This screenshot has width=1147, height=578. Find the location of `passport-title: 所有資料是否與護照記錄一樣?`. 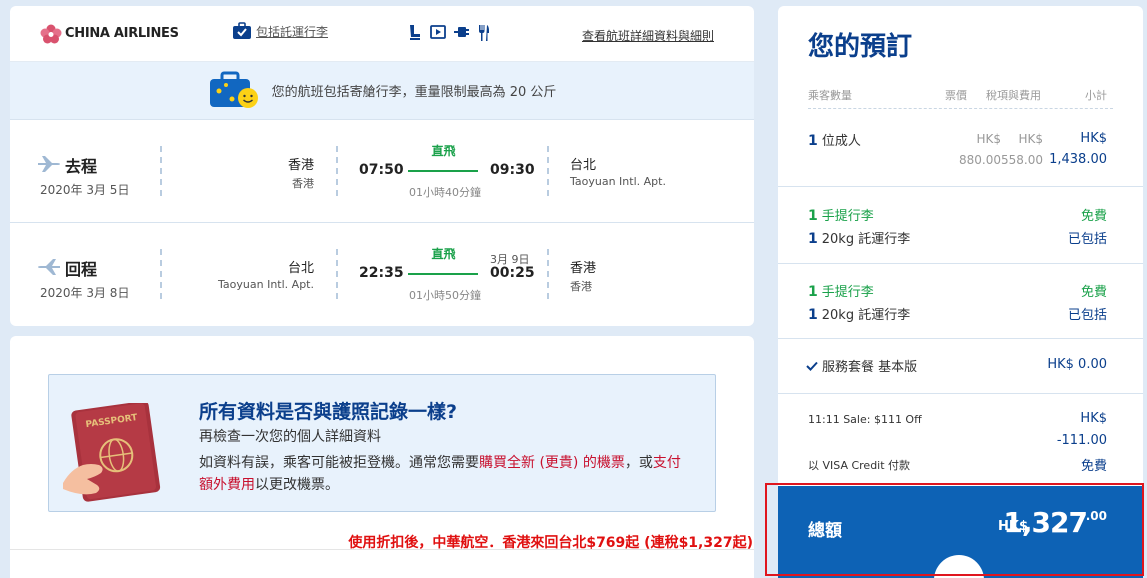

passport-title: 所有資料是否與護照記錄一樣? is located at coordinates (328, 412).